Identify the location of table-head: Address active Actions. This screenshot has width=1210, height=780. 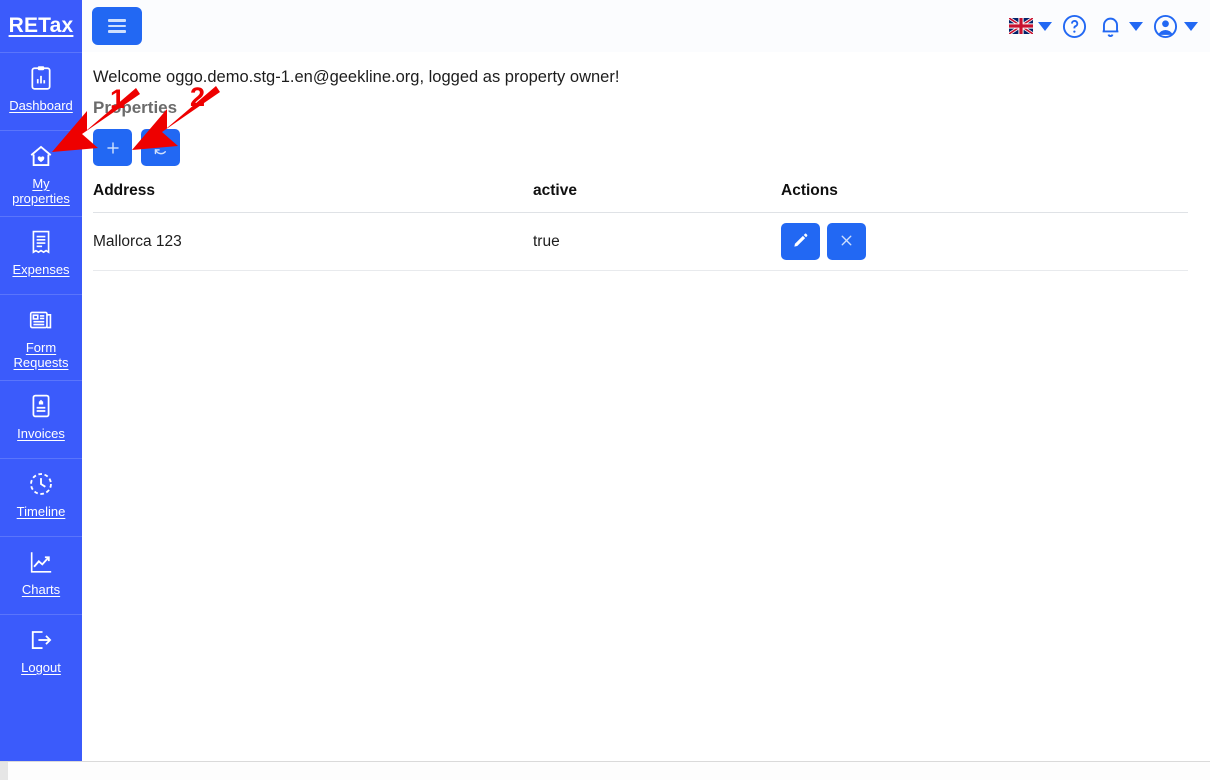
(640, 197).